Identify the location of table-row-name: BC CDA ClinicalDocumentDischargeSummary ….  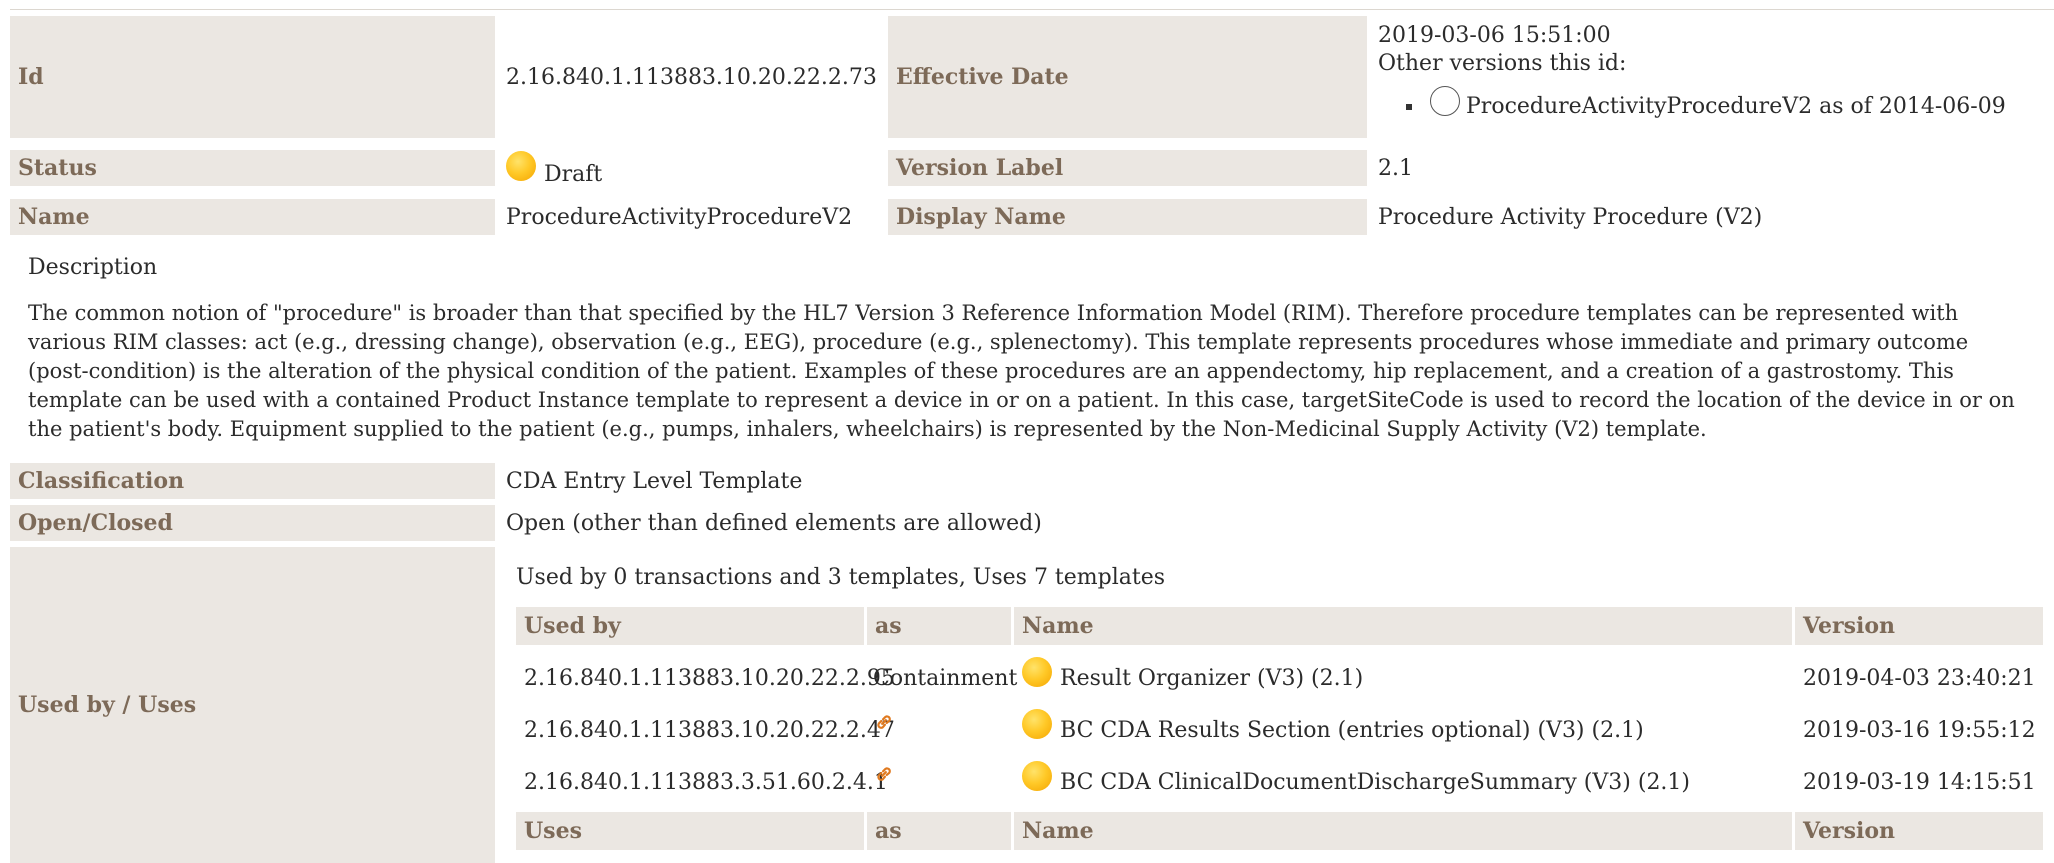
(1403, 782).